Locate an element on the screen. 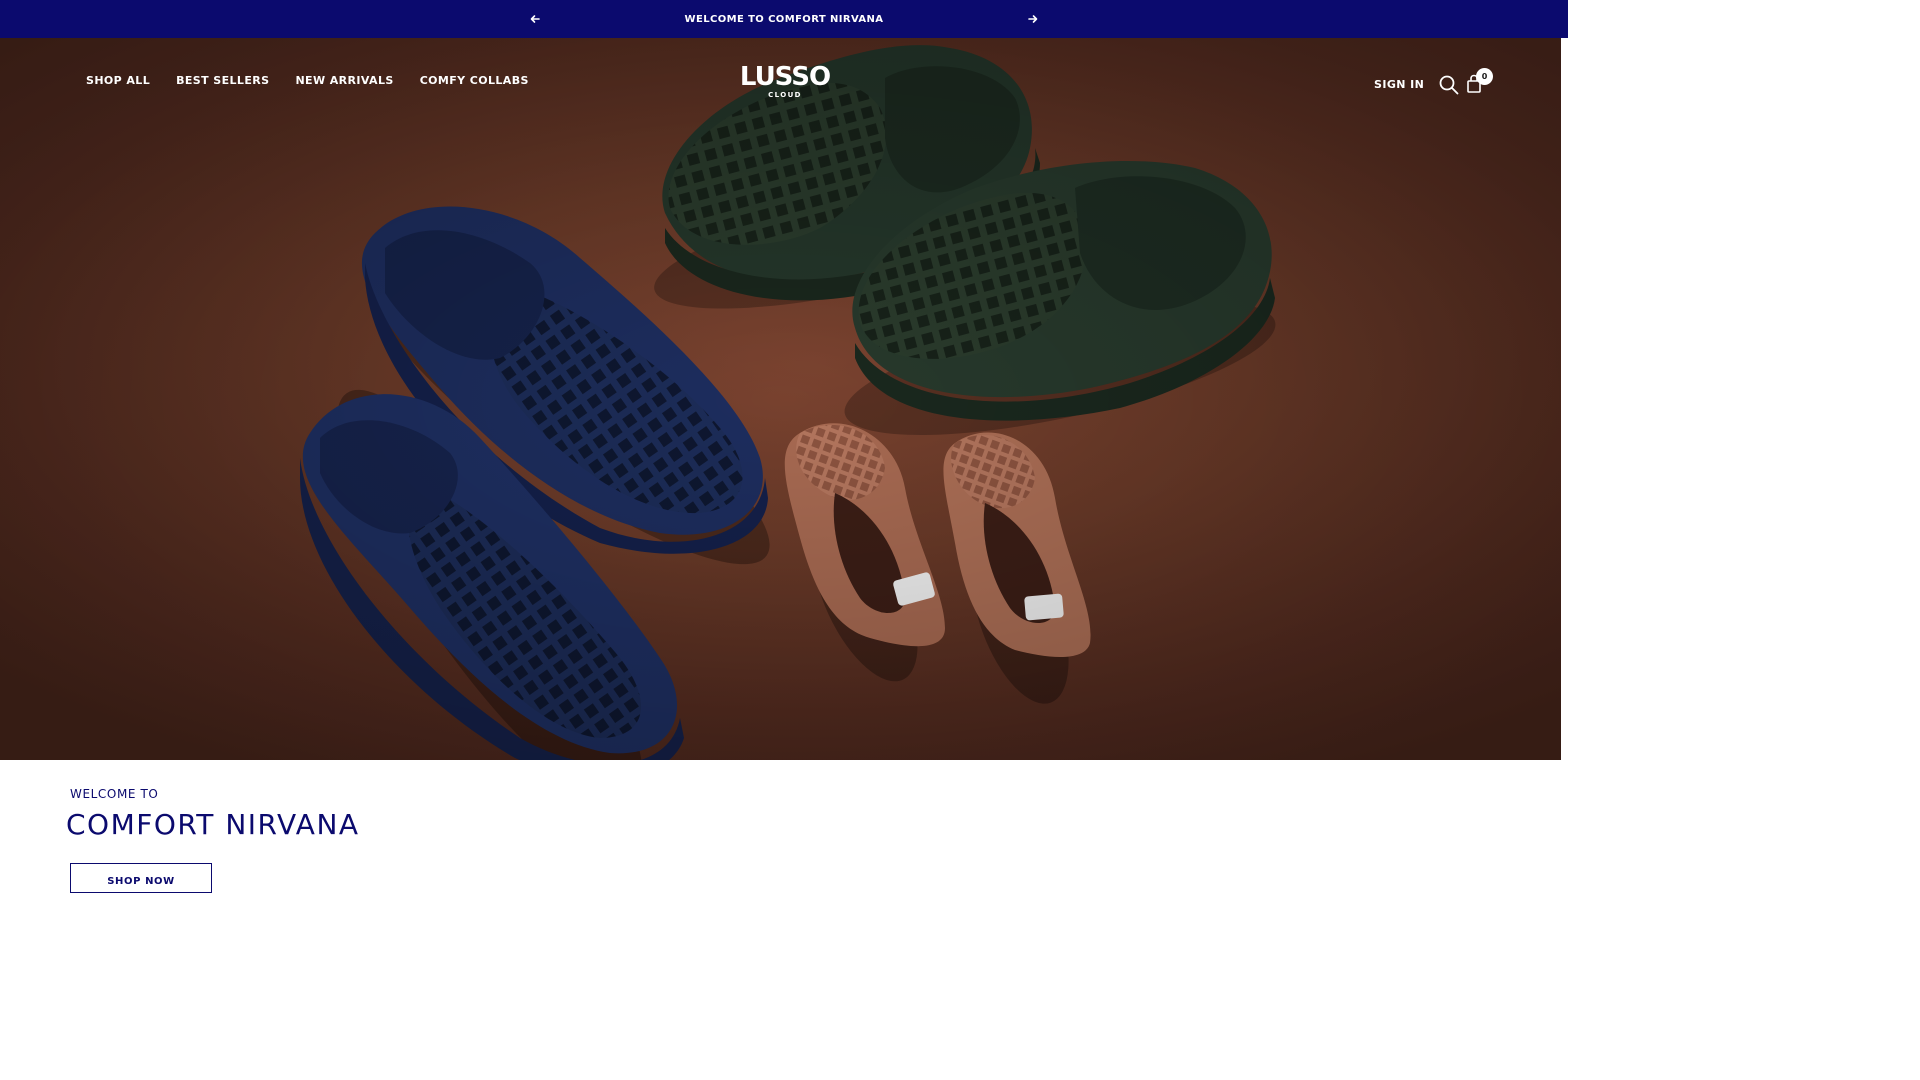 This screenshot has height=1080, width=1920. logo-wordmark: LUSSO is located at coordinates (785, 77).